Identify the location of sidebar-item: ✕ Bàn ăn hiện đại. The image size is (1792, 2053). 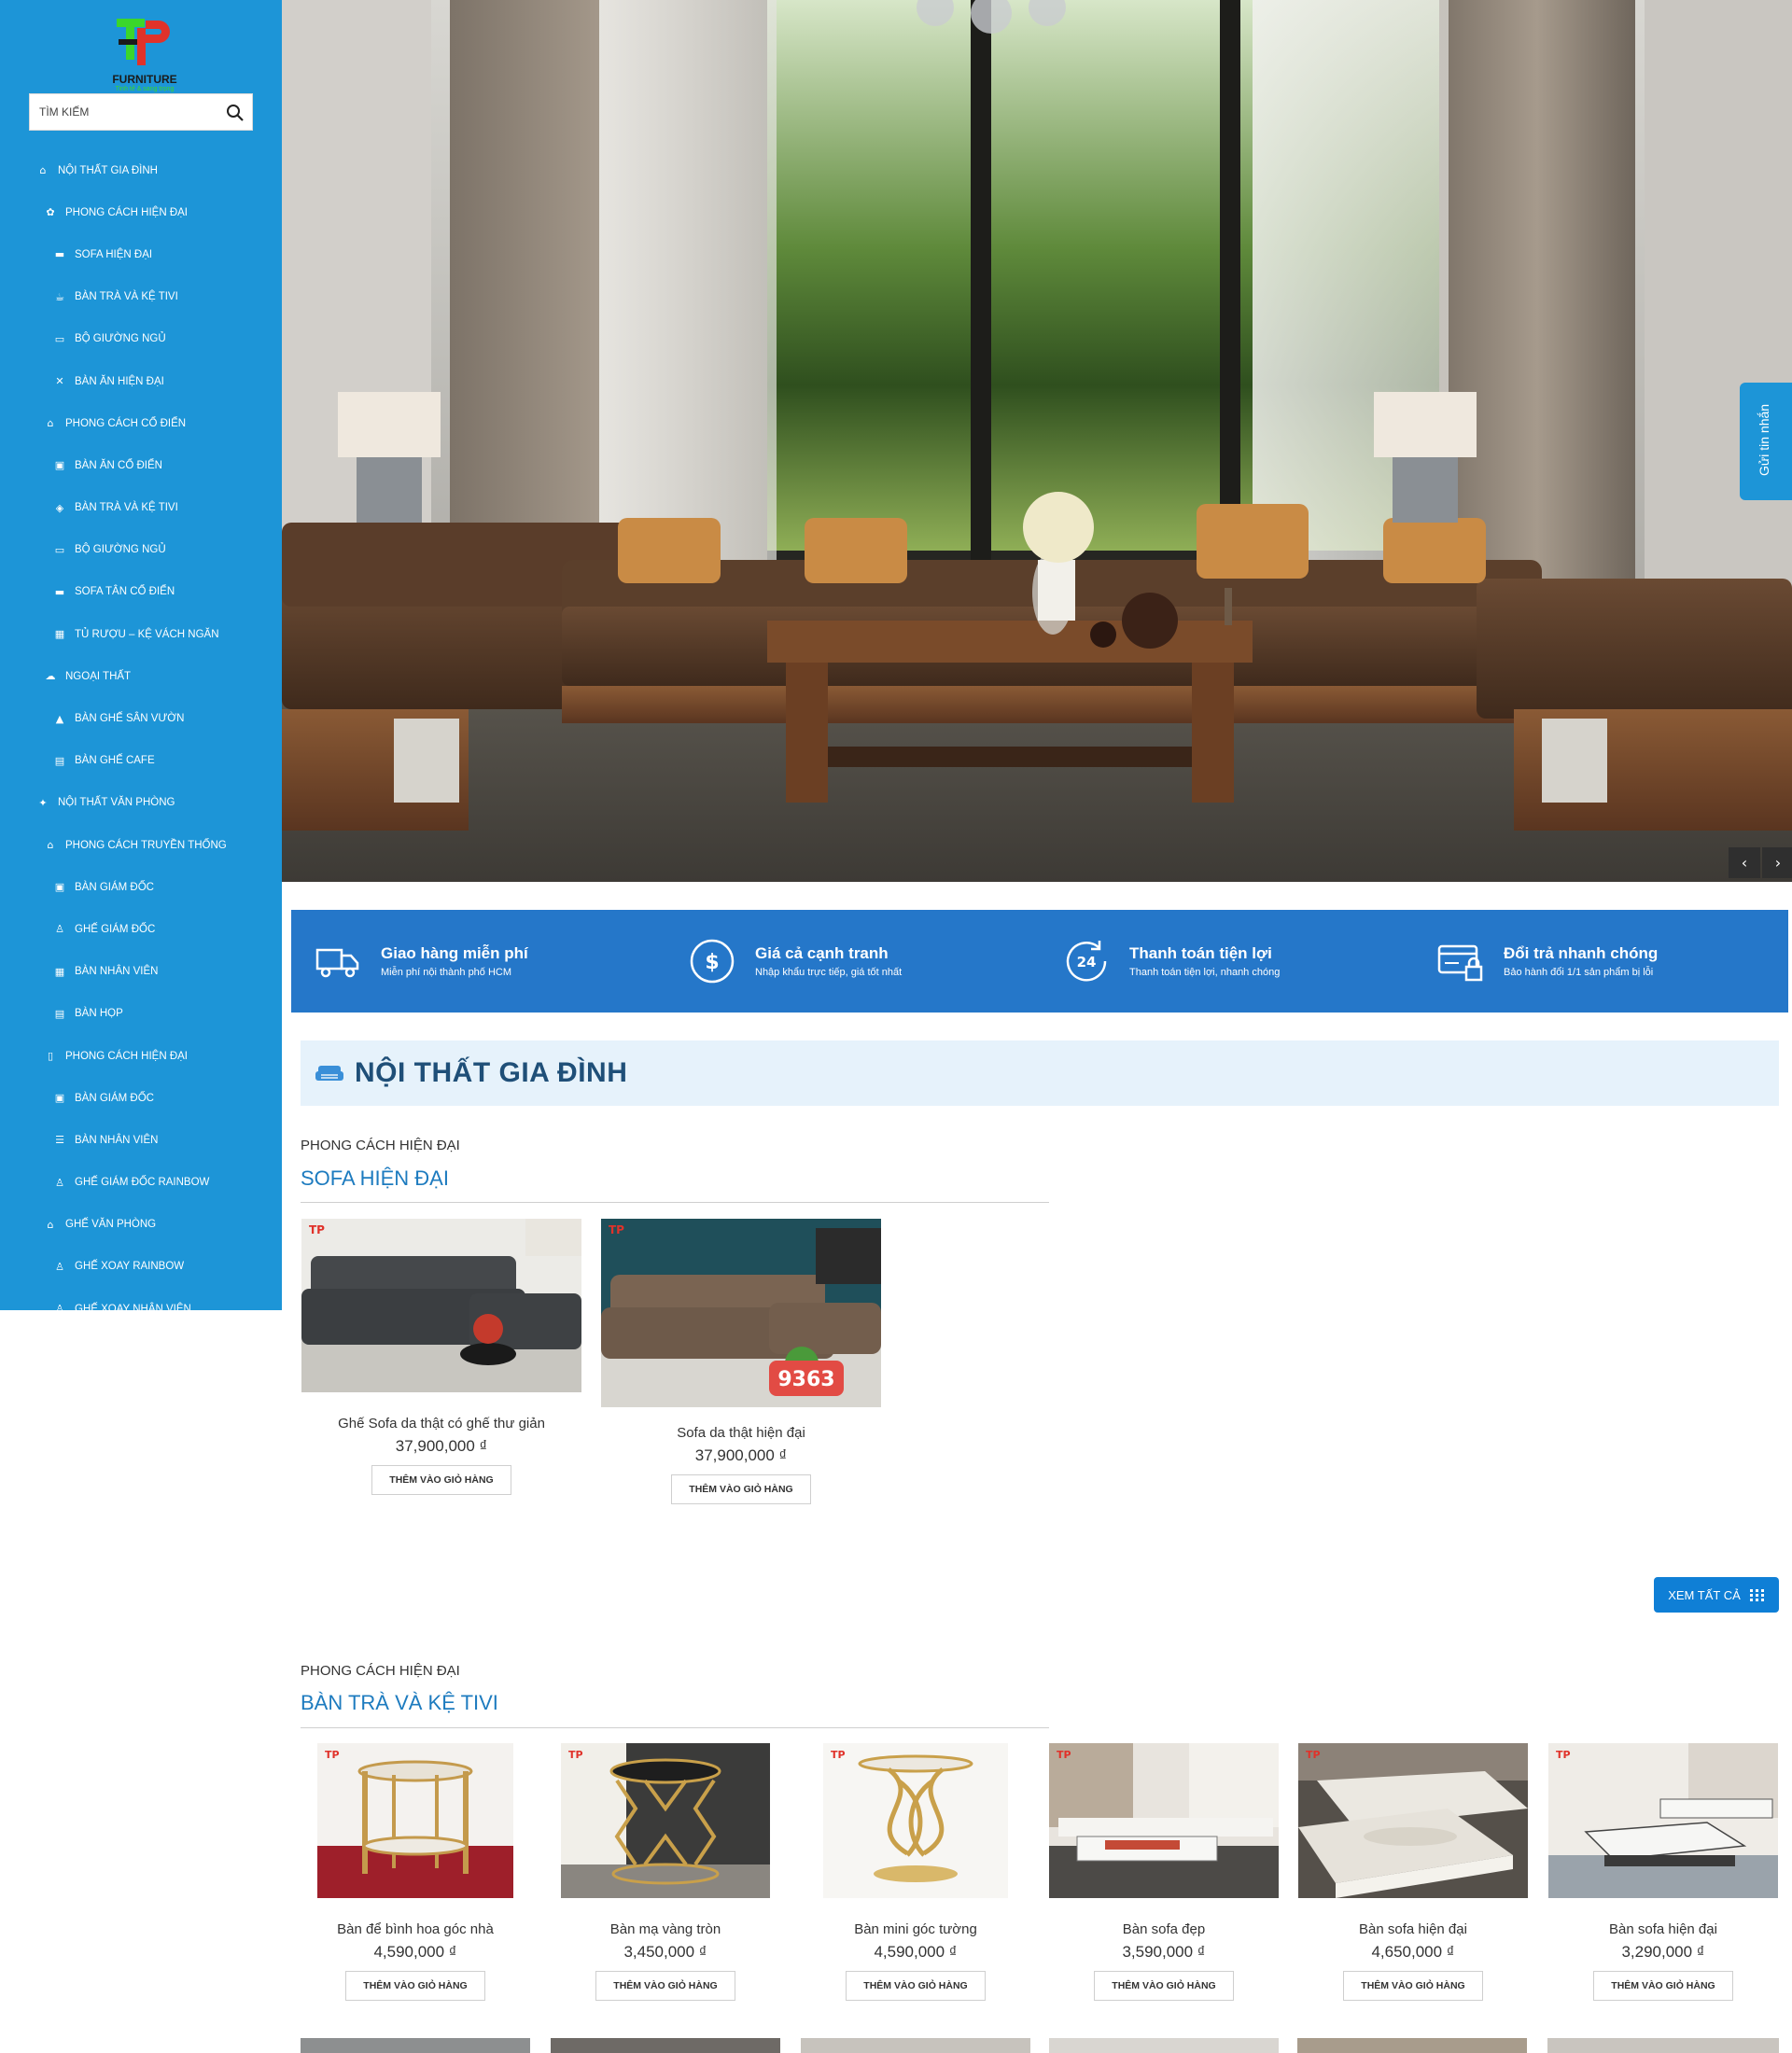
(141, 381).